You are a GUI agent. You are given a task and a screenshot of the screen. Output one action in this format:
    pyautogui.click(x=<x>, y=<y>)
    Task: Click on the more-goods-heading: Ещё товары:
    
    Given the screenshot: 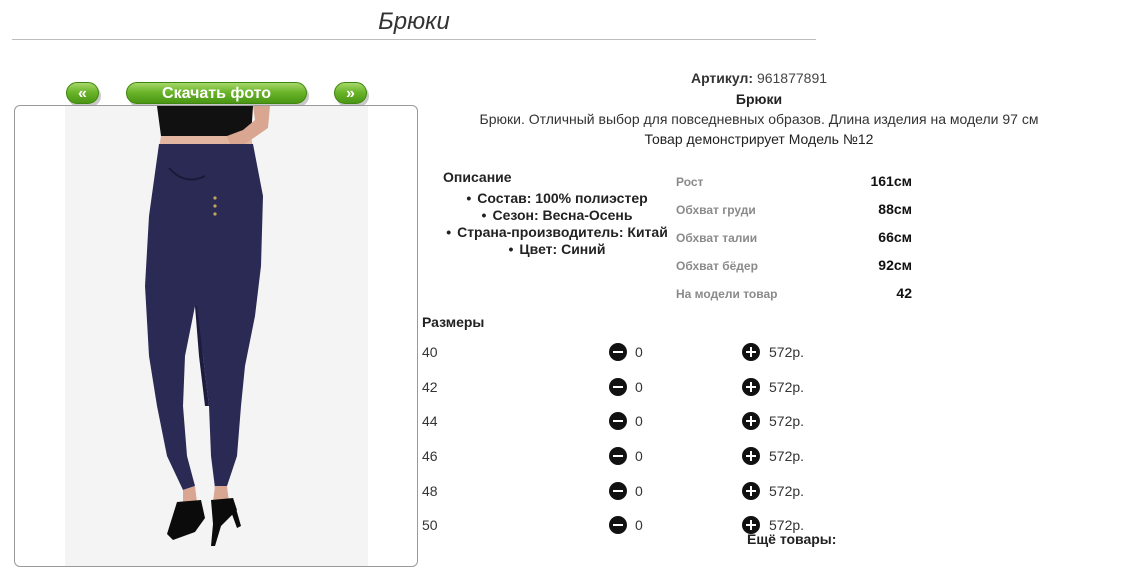 What is the action you would take?
    pyautogui.click(x=792, y=539)
    